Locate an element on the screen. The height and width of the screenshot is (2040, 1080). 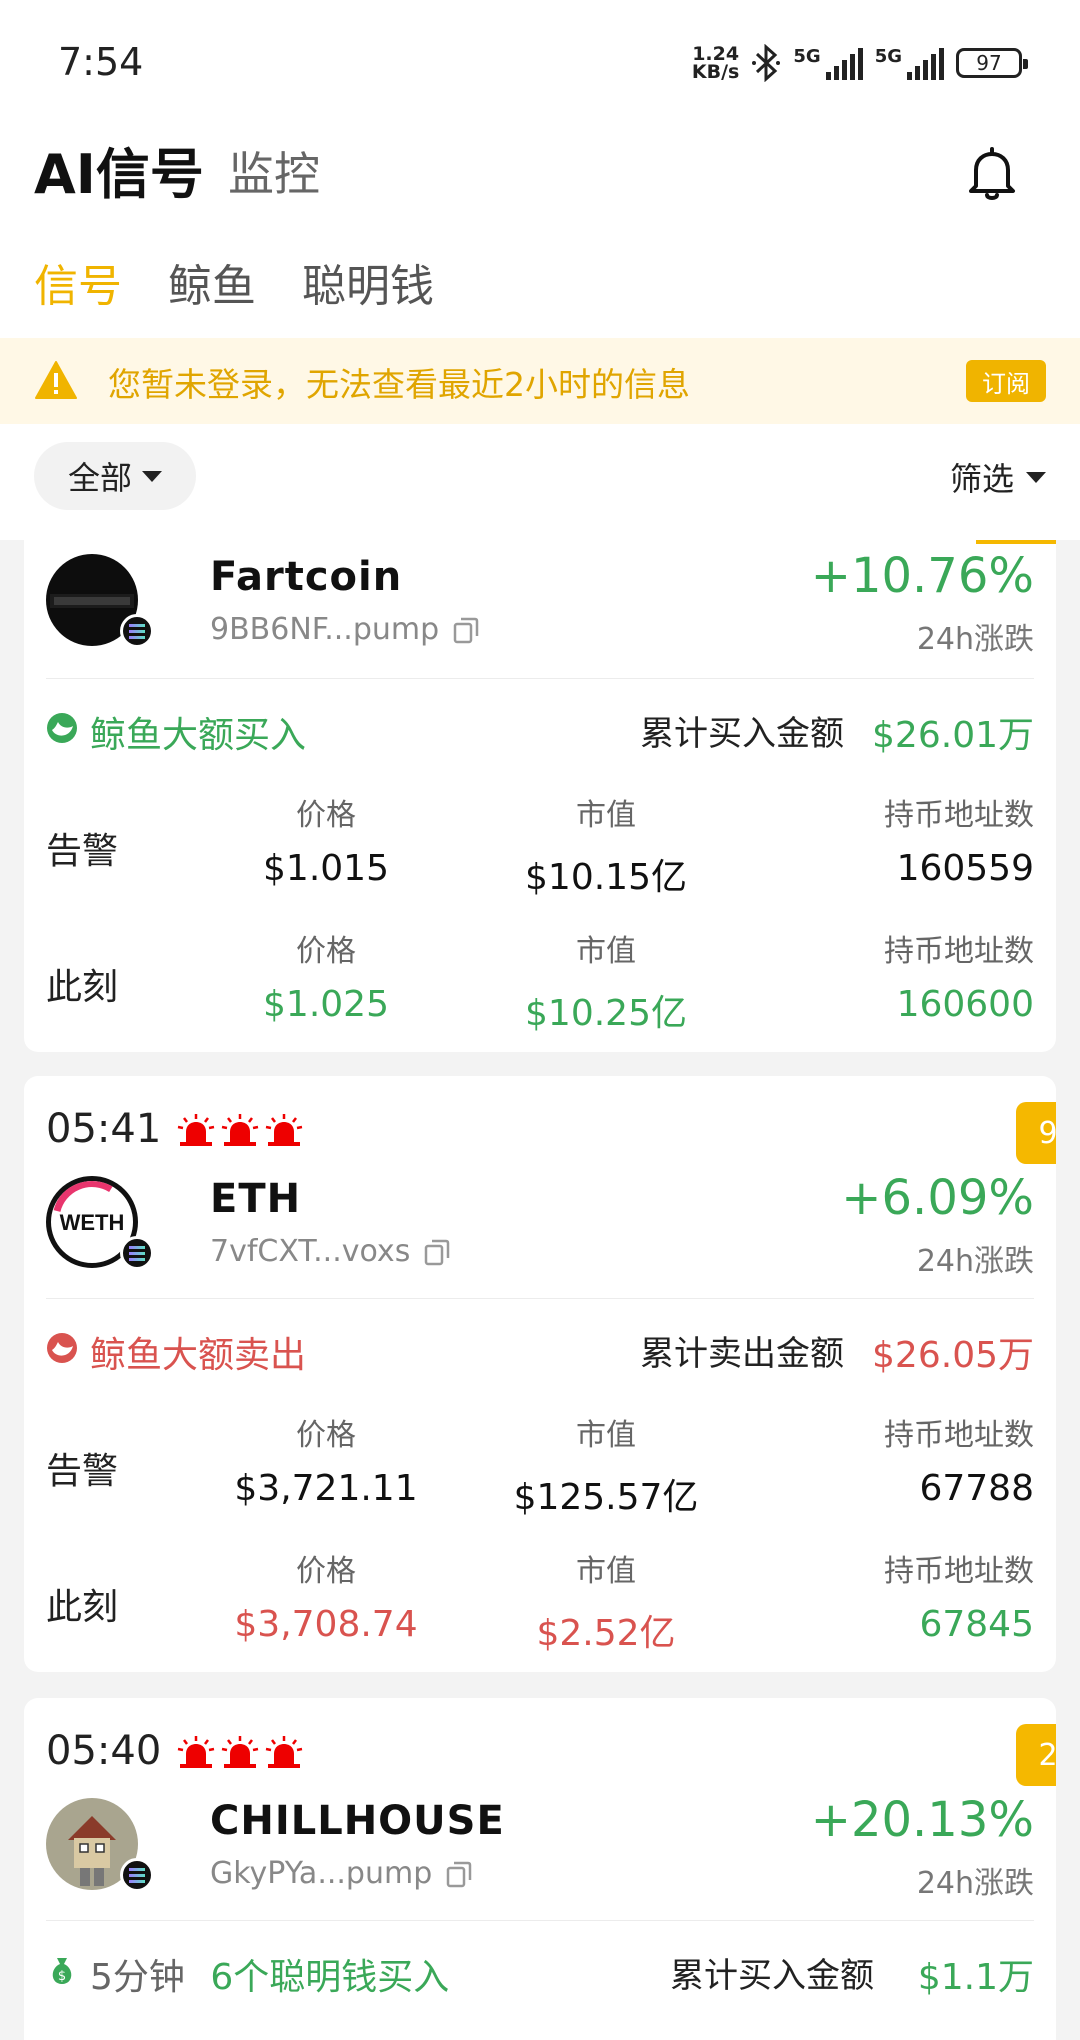
status-bar: 7:54 1.24 KB/s 5G 5G 97 is located at coordinates (540, 60).